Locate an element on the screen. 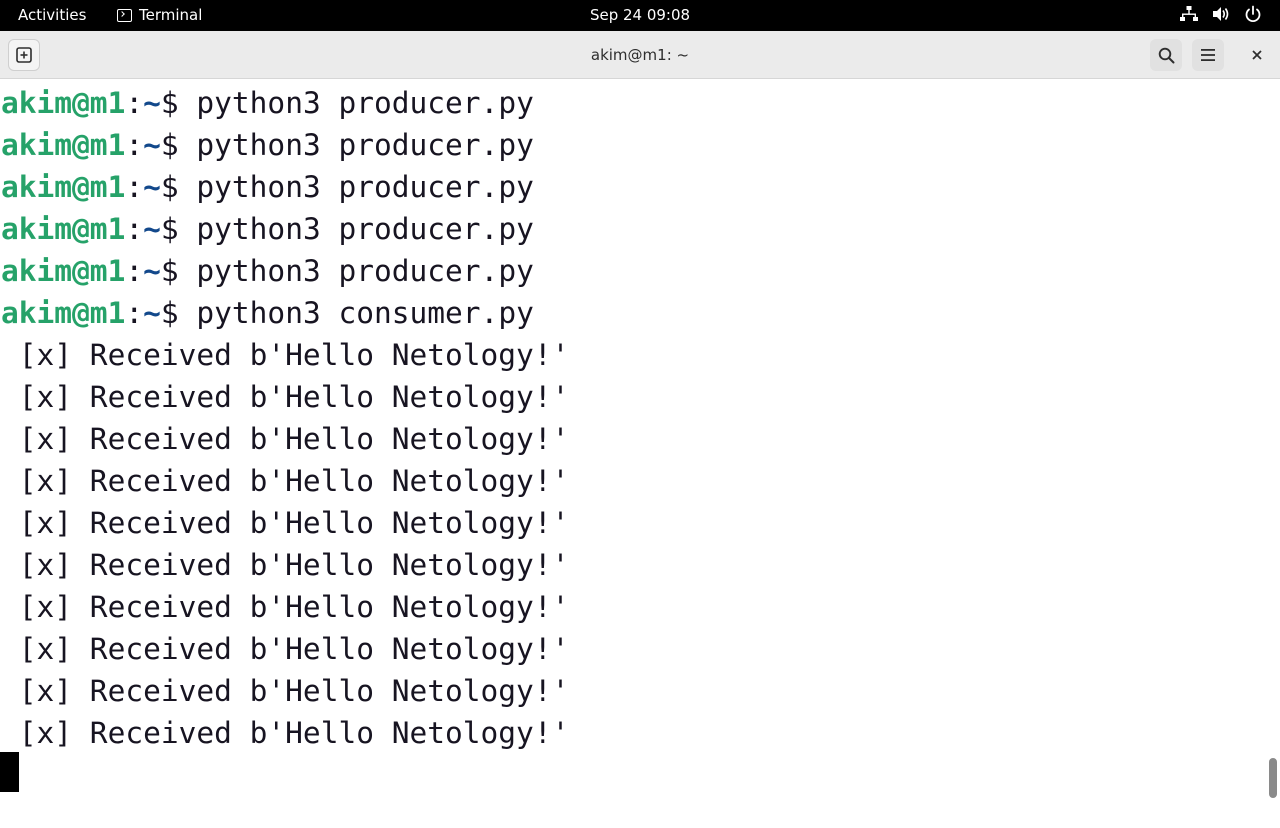 The height and width of the screenshot is (828, 1280). menu-icon is located at coordinates (1208, 55).